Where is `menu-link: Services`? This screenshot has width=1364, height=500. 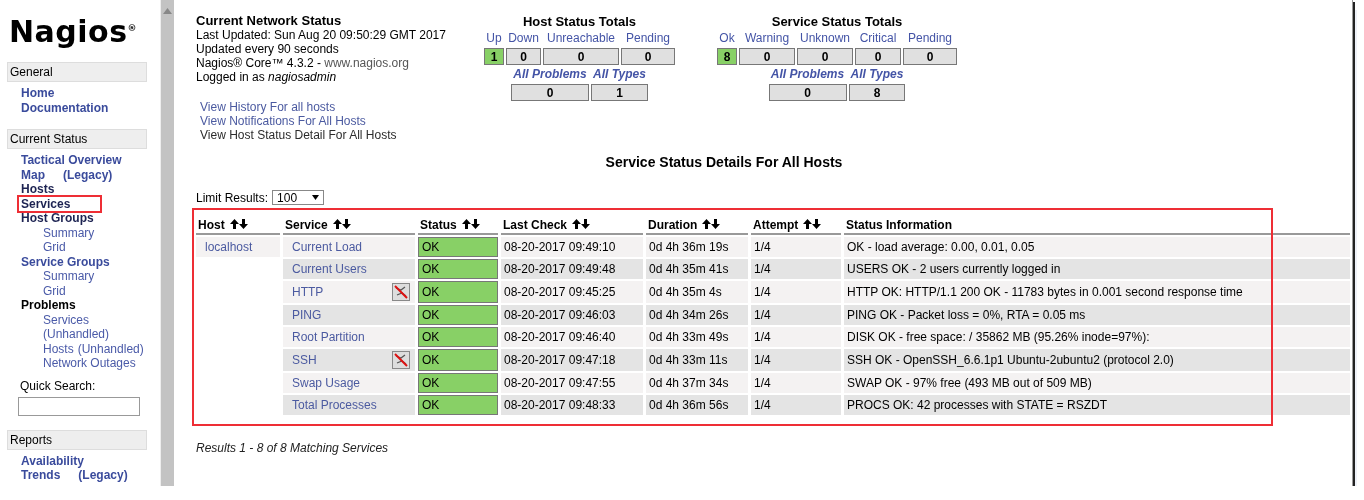
menu-link: Services is located at coordinates (60, 203).